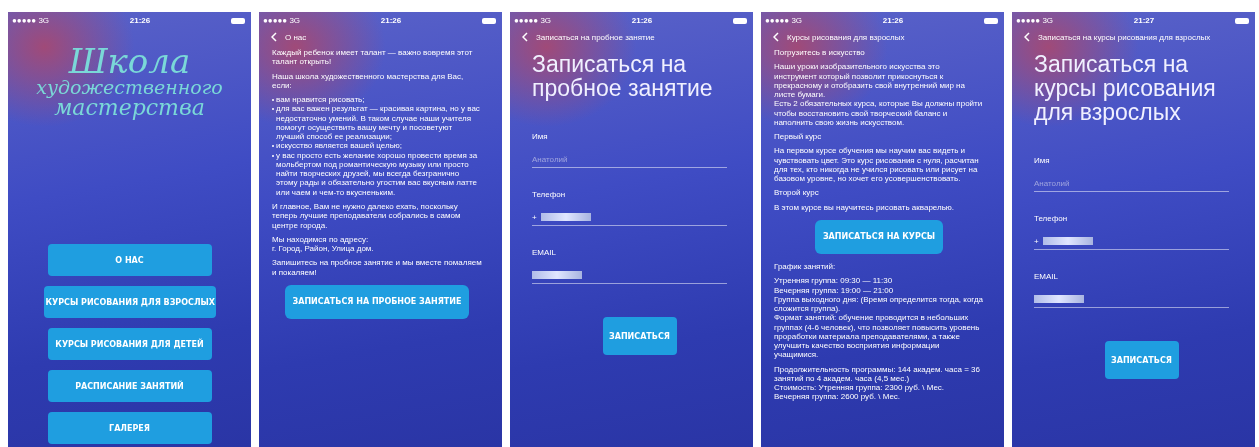 The image size is (1259, 447). What do you see at coordinates (129, 108) in the screenshot?
I see `logo-text: мастерства` at bounding box center [129, 108].